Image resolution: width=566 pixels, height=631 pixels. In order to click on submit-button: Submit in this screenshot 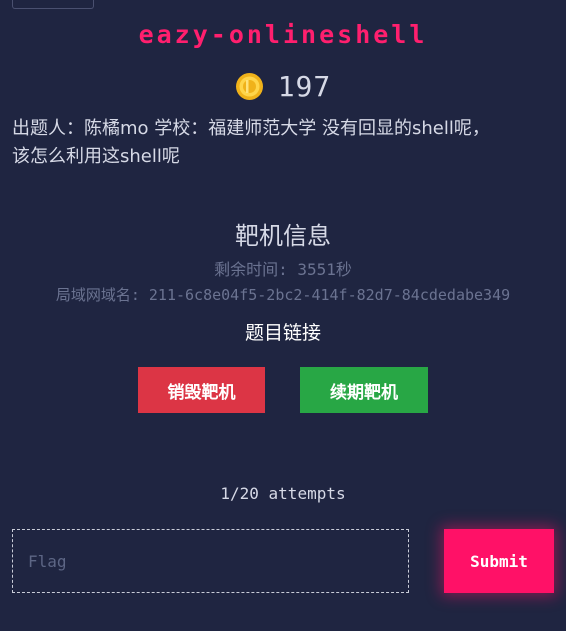, I will do `click(499, 561)`.